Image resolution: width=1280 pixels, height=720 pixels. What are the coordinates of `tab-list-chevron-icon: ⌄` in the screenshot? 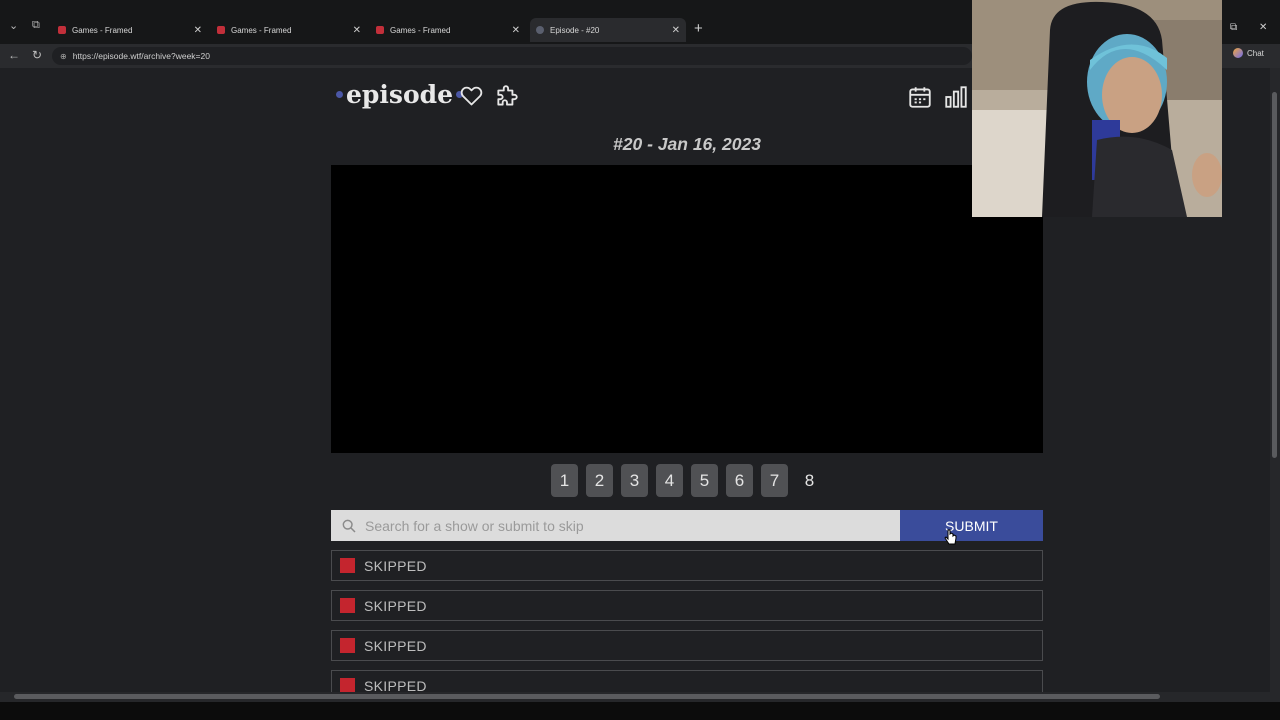 It's located at (13, 25).